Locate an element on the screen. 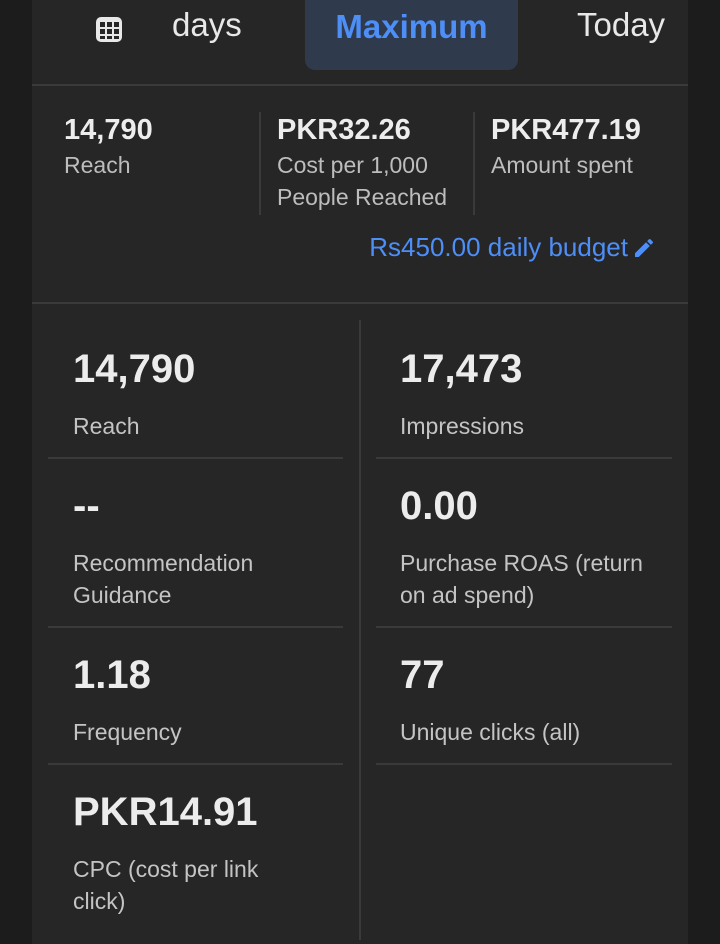 The image size is (720, 944). metric-label: Frequency is located at coordinates (127, 732).